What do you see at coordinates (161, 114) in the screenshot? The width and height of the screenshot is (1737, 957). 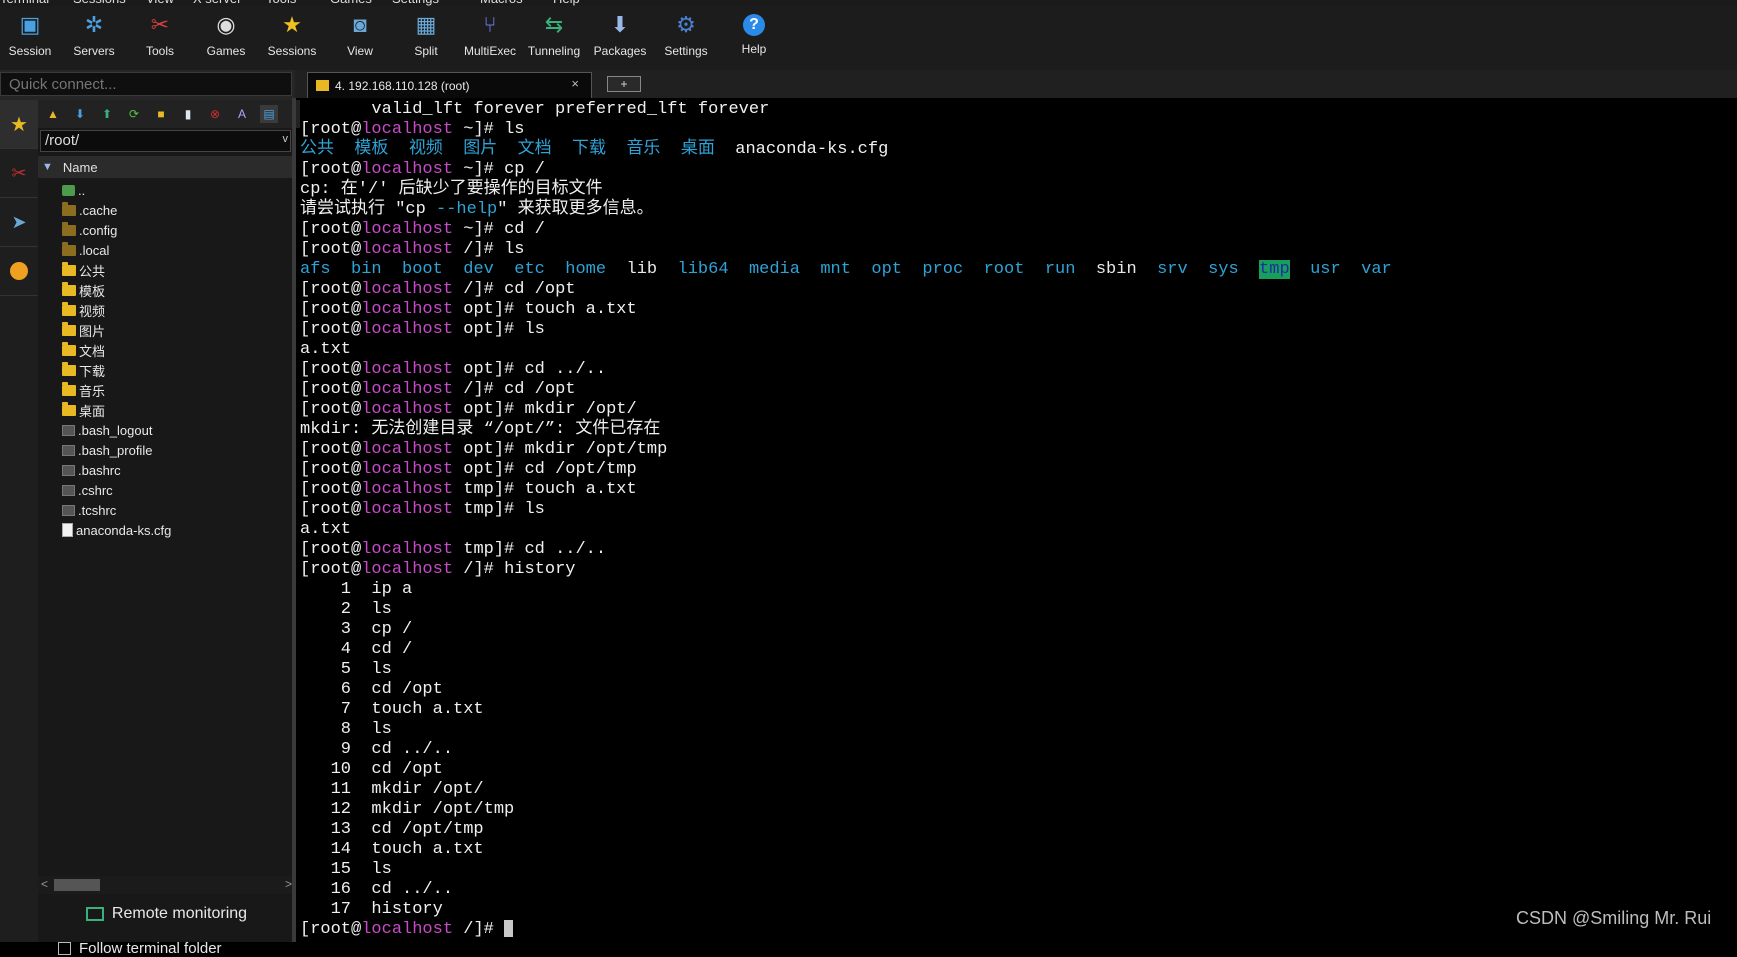 I see `new-folder-icon: ■` at bounding box center [161, 114].